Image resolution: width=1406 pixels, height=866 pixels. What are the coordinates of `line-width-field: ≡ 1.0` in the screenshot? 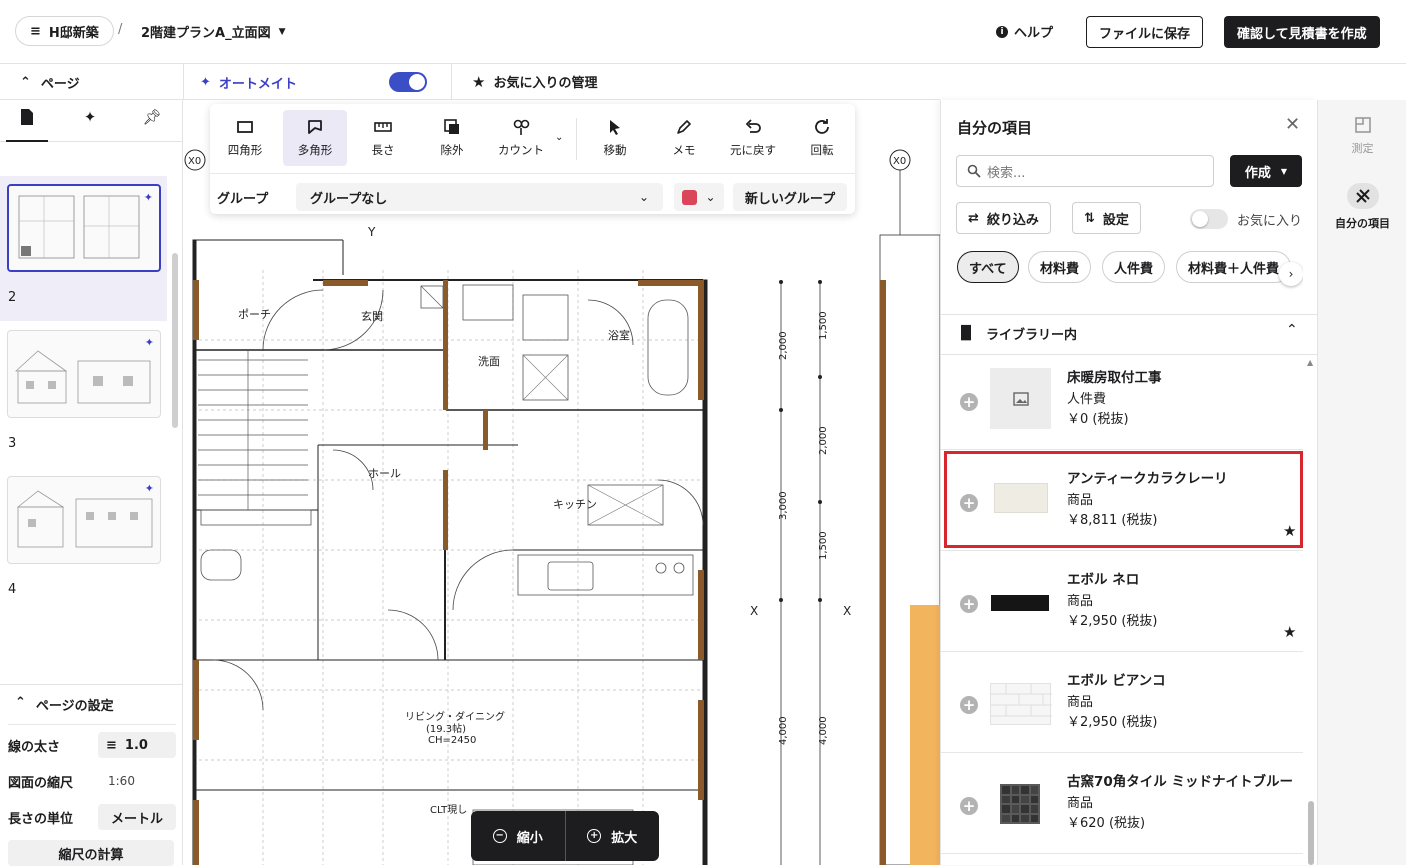 It's located at (137, 745).